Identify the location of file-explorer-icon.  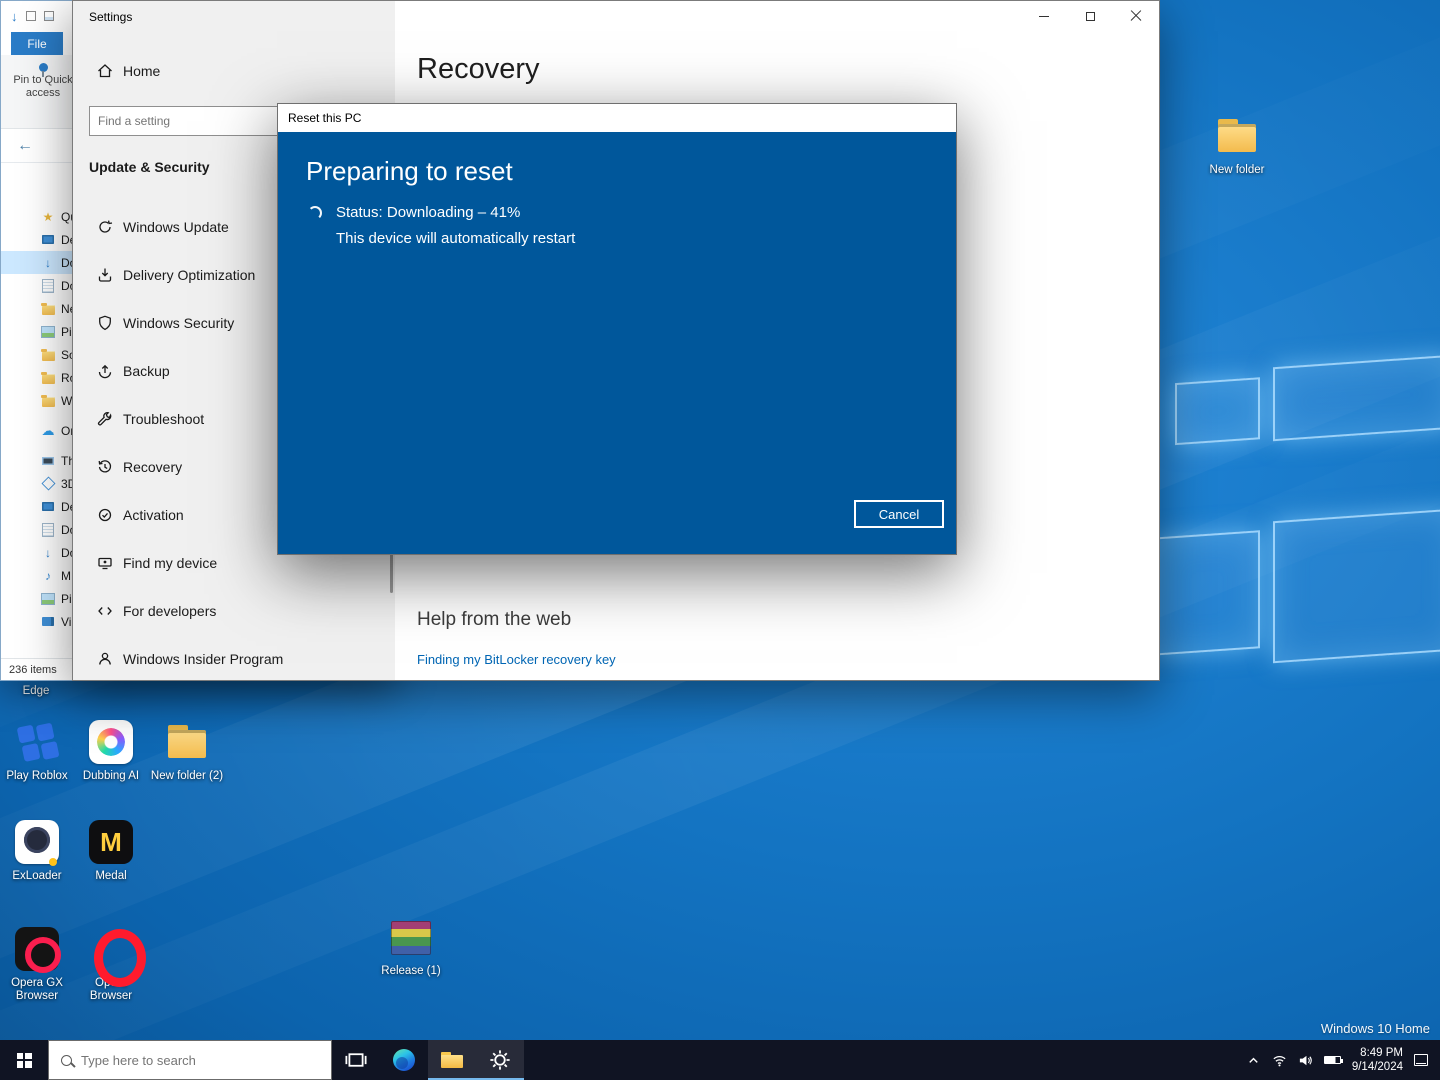
(452, 1060).